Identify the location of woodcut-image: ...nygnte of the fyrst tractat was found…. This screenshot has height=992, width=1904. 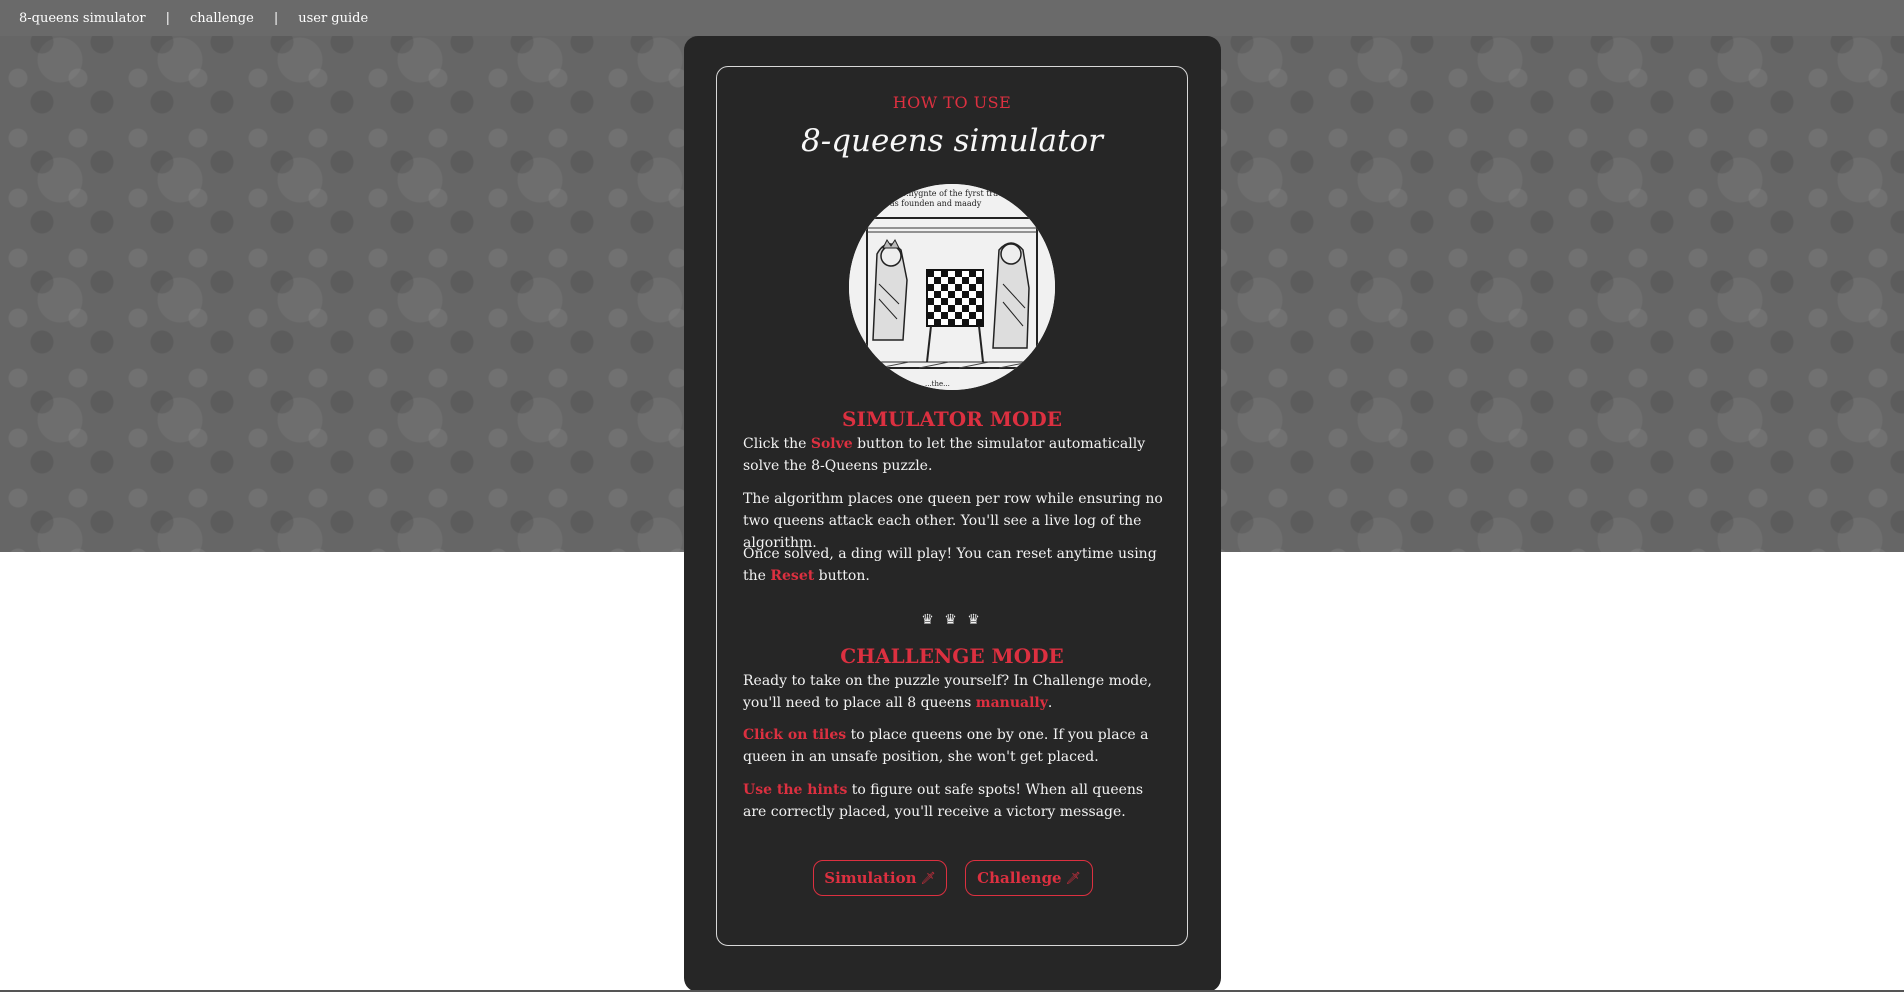
(952, 287).